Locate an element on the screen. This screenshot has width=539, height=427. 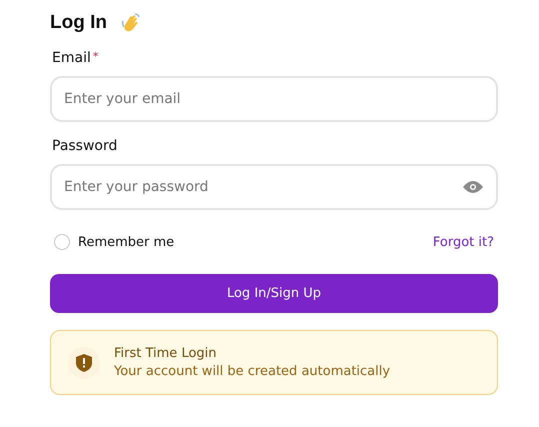
eye-icon is located at coordinates (473, 187).